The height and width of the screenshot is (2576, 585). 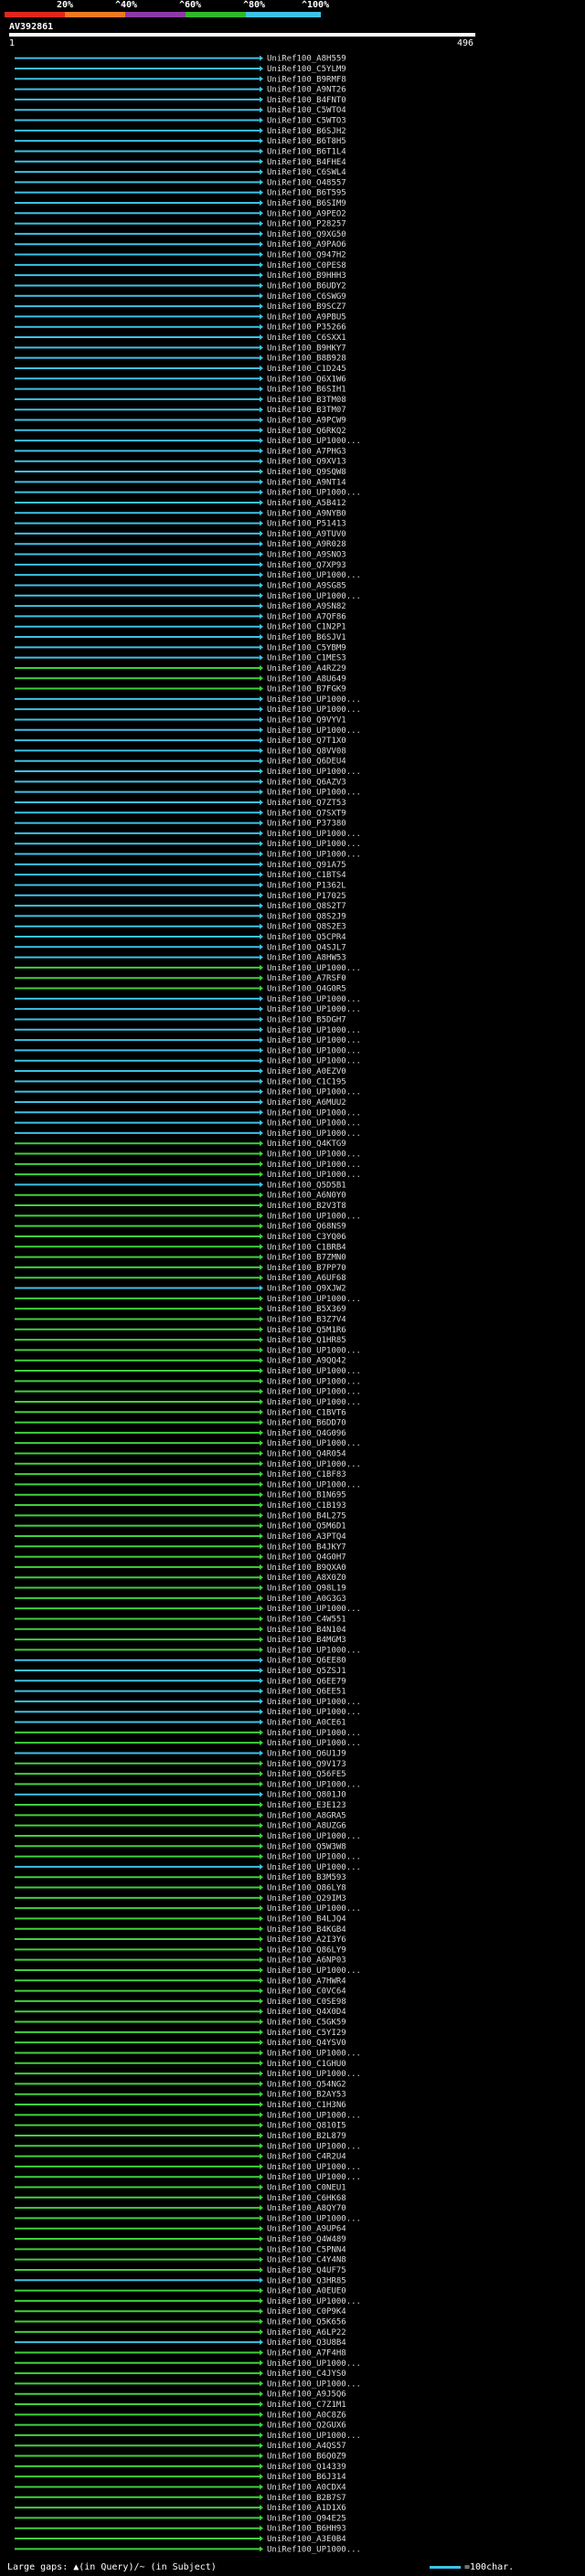 I want to click on hit-label: UniRef100_B6HH93, so click(x=307, y=2529).